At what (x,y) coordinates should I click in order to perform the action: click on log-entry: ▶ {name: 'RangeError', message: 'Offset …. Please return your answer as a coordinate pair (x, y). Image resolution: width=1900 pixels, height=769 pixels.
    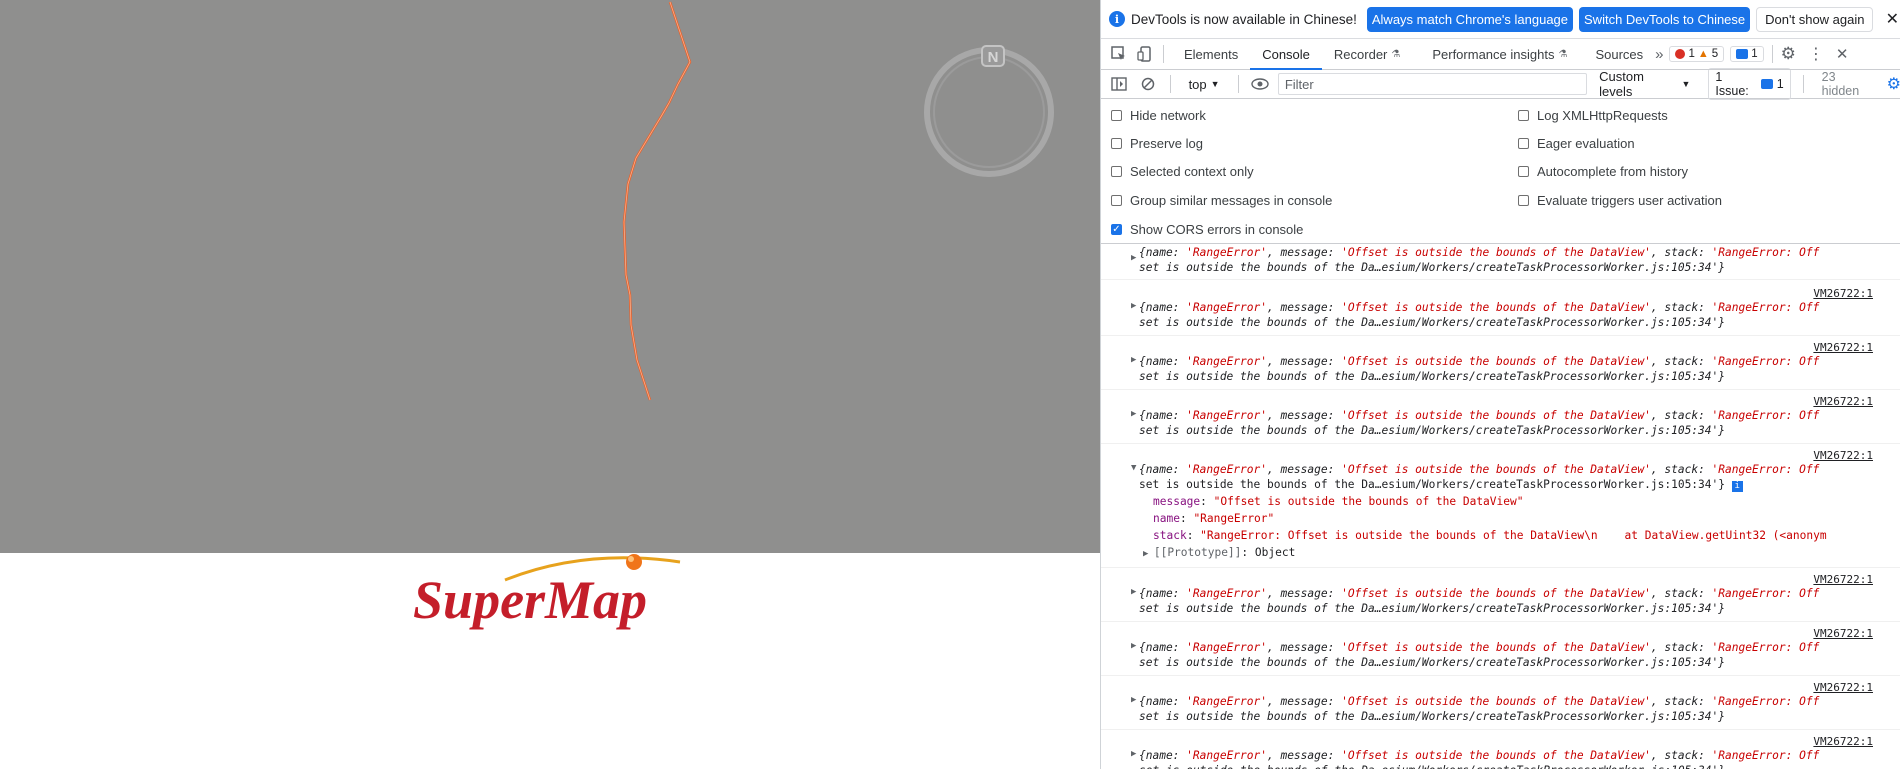
    Looking at the image, I should click on (1500, 260).